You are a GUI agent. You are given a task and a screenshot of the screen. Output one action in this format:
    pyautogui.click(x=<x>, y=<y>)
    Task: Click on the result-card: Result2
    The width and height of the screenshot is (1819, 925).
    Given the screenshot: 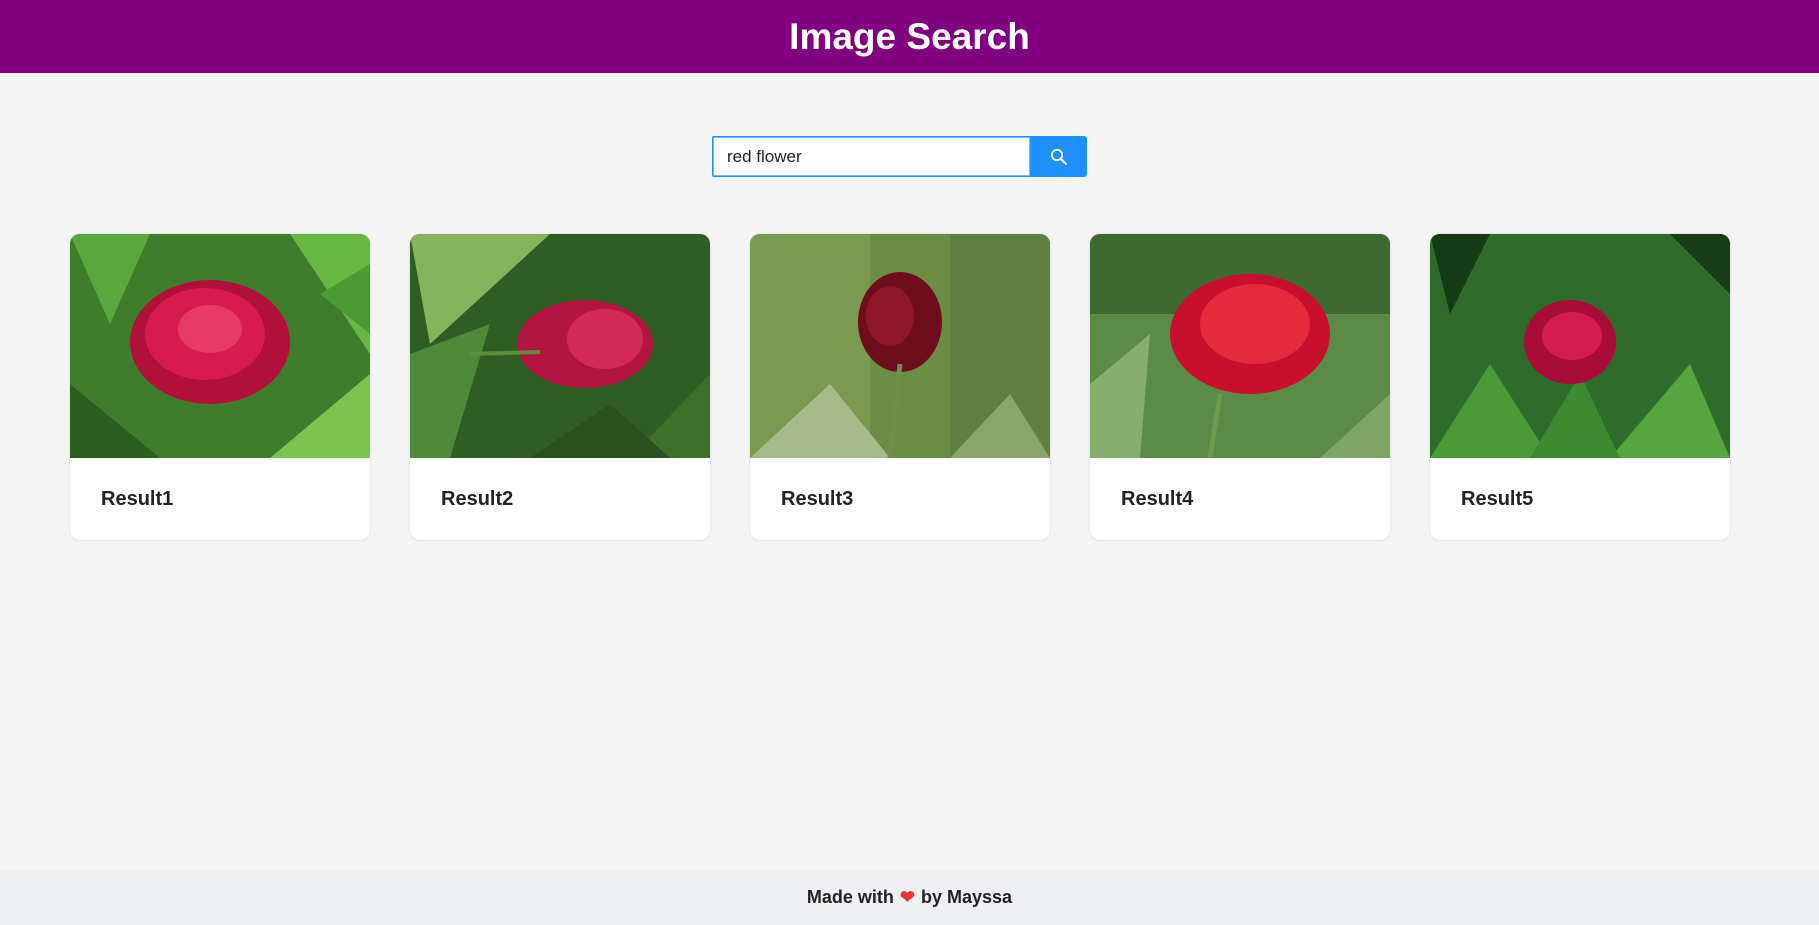 What is the action you would take?
    pyautogui.click(x=560, y=387)
    